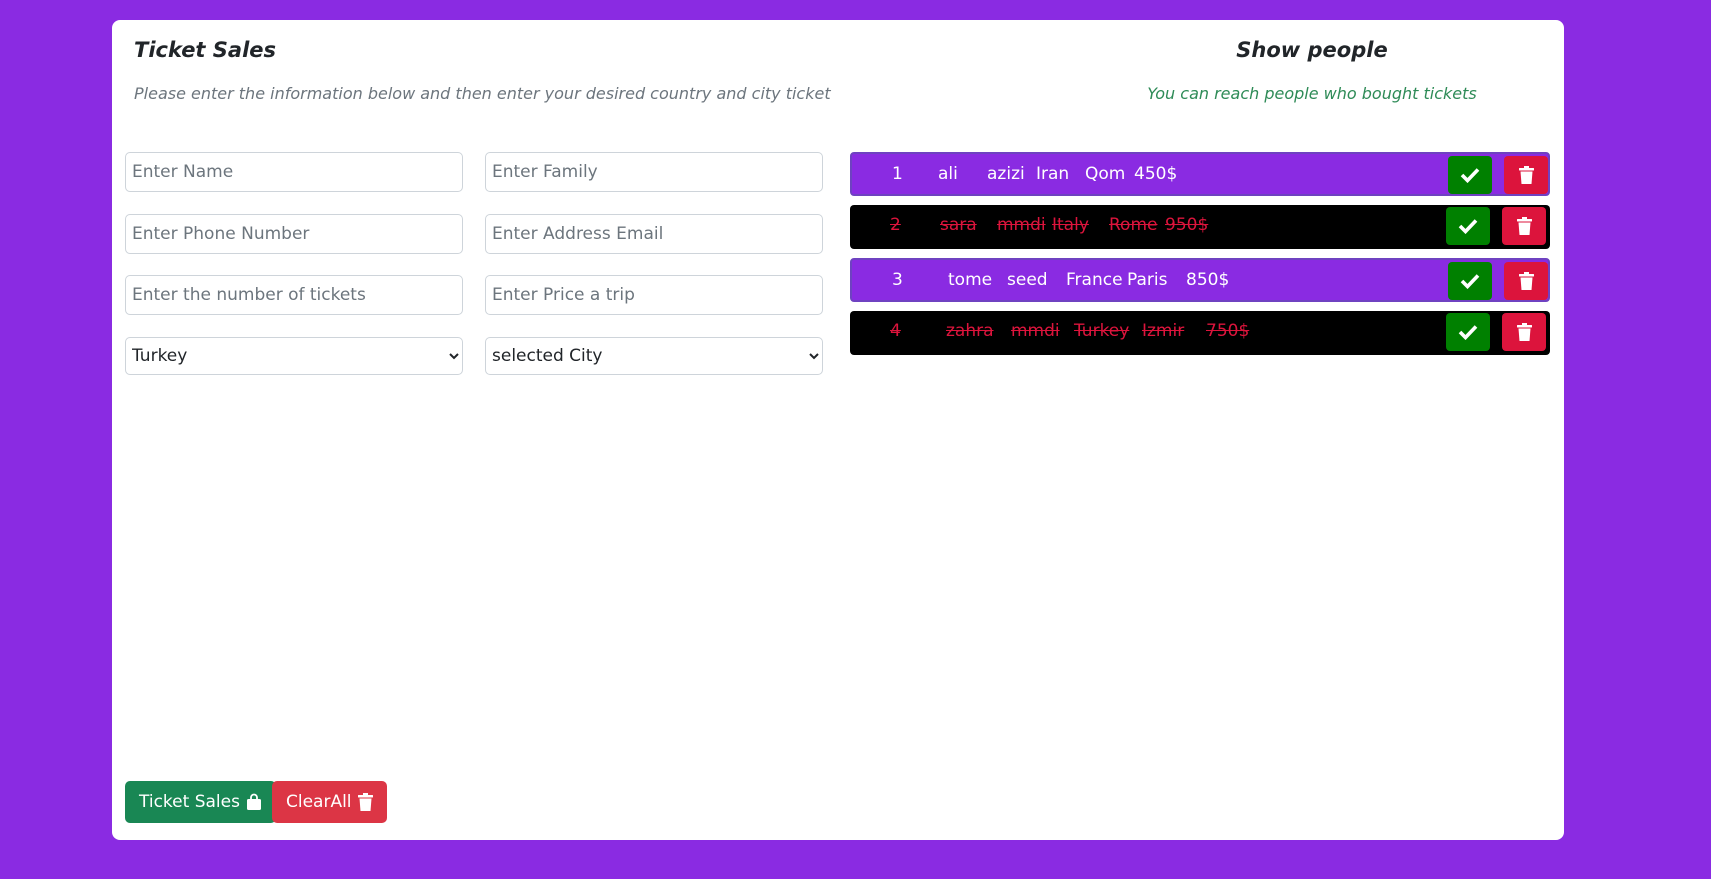  I want to click on person-row: 1 ali azizi Iran Qom 450$, so click(1200, 174).